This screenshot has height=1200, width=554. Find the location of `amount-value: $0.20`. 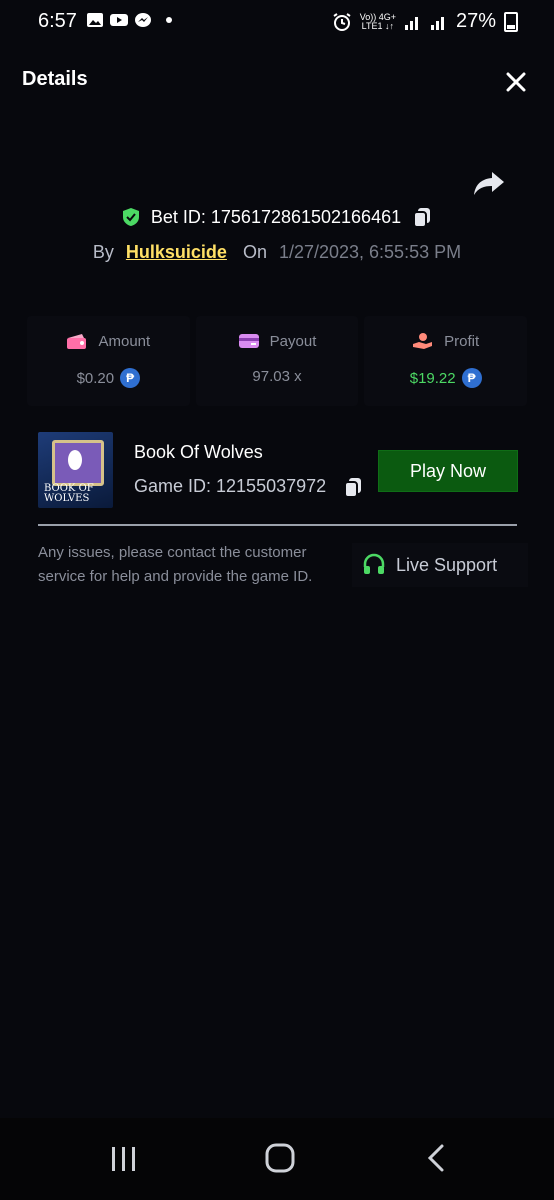

amount-value: $0.20 is located at coordinates (95, 378).